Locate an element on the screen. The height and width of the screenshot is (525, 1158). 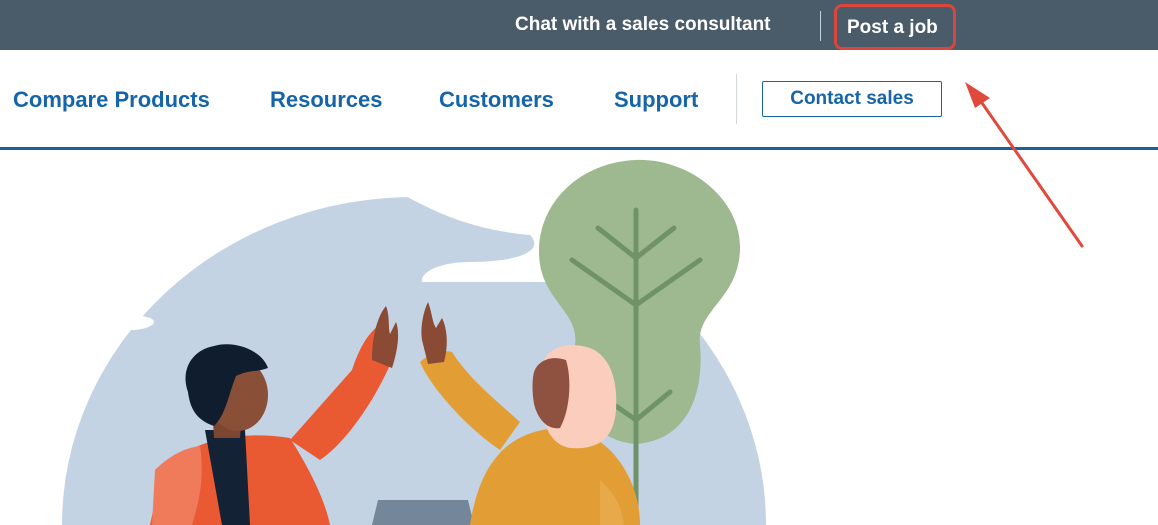
nav-compare-products: Compare Products is located at coordinates (111, 100).